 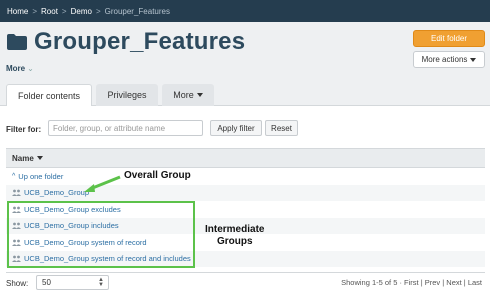 I want to click on name-header-label: Name, so click(x=23, y=158).